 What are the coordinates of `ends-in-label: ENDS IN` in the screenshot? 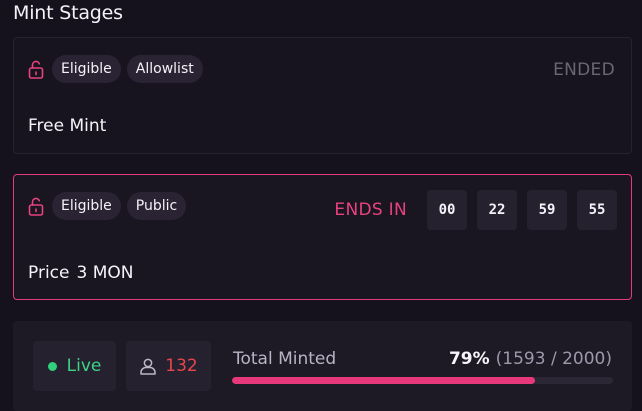 It's located at (370, 210).